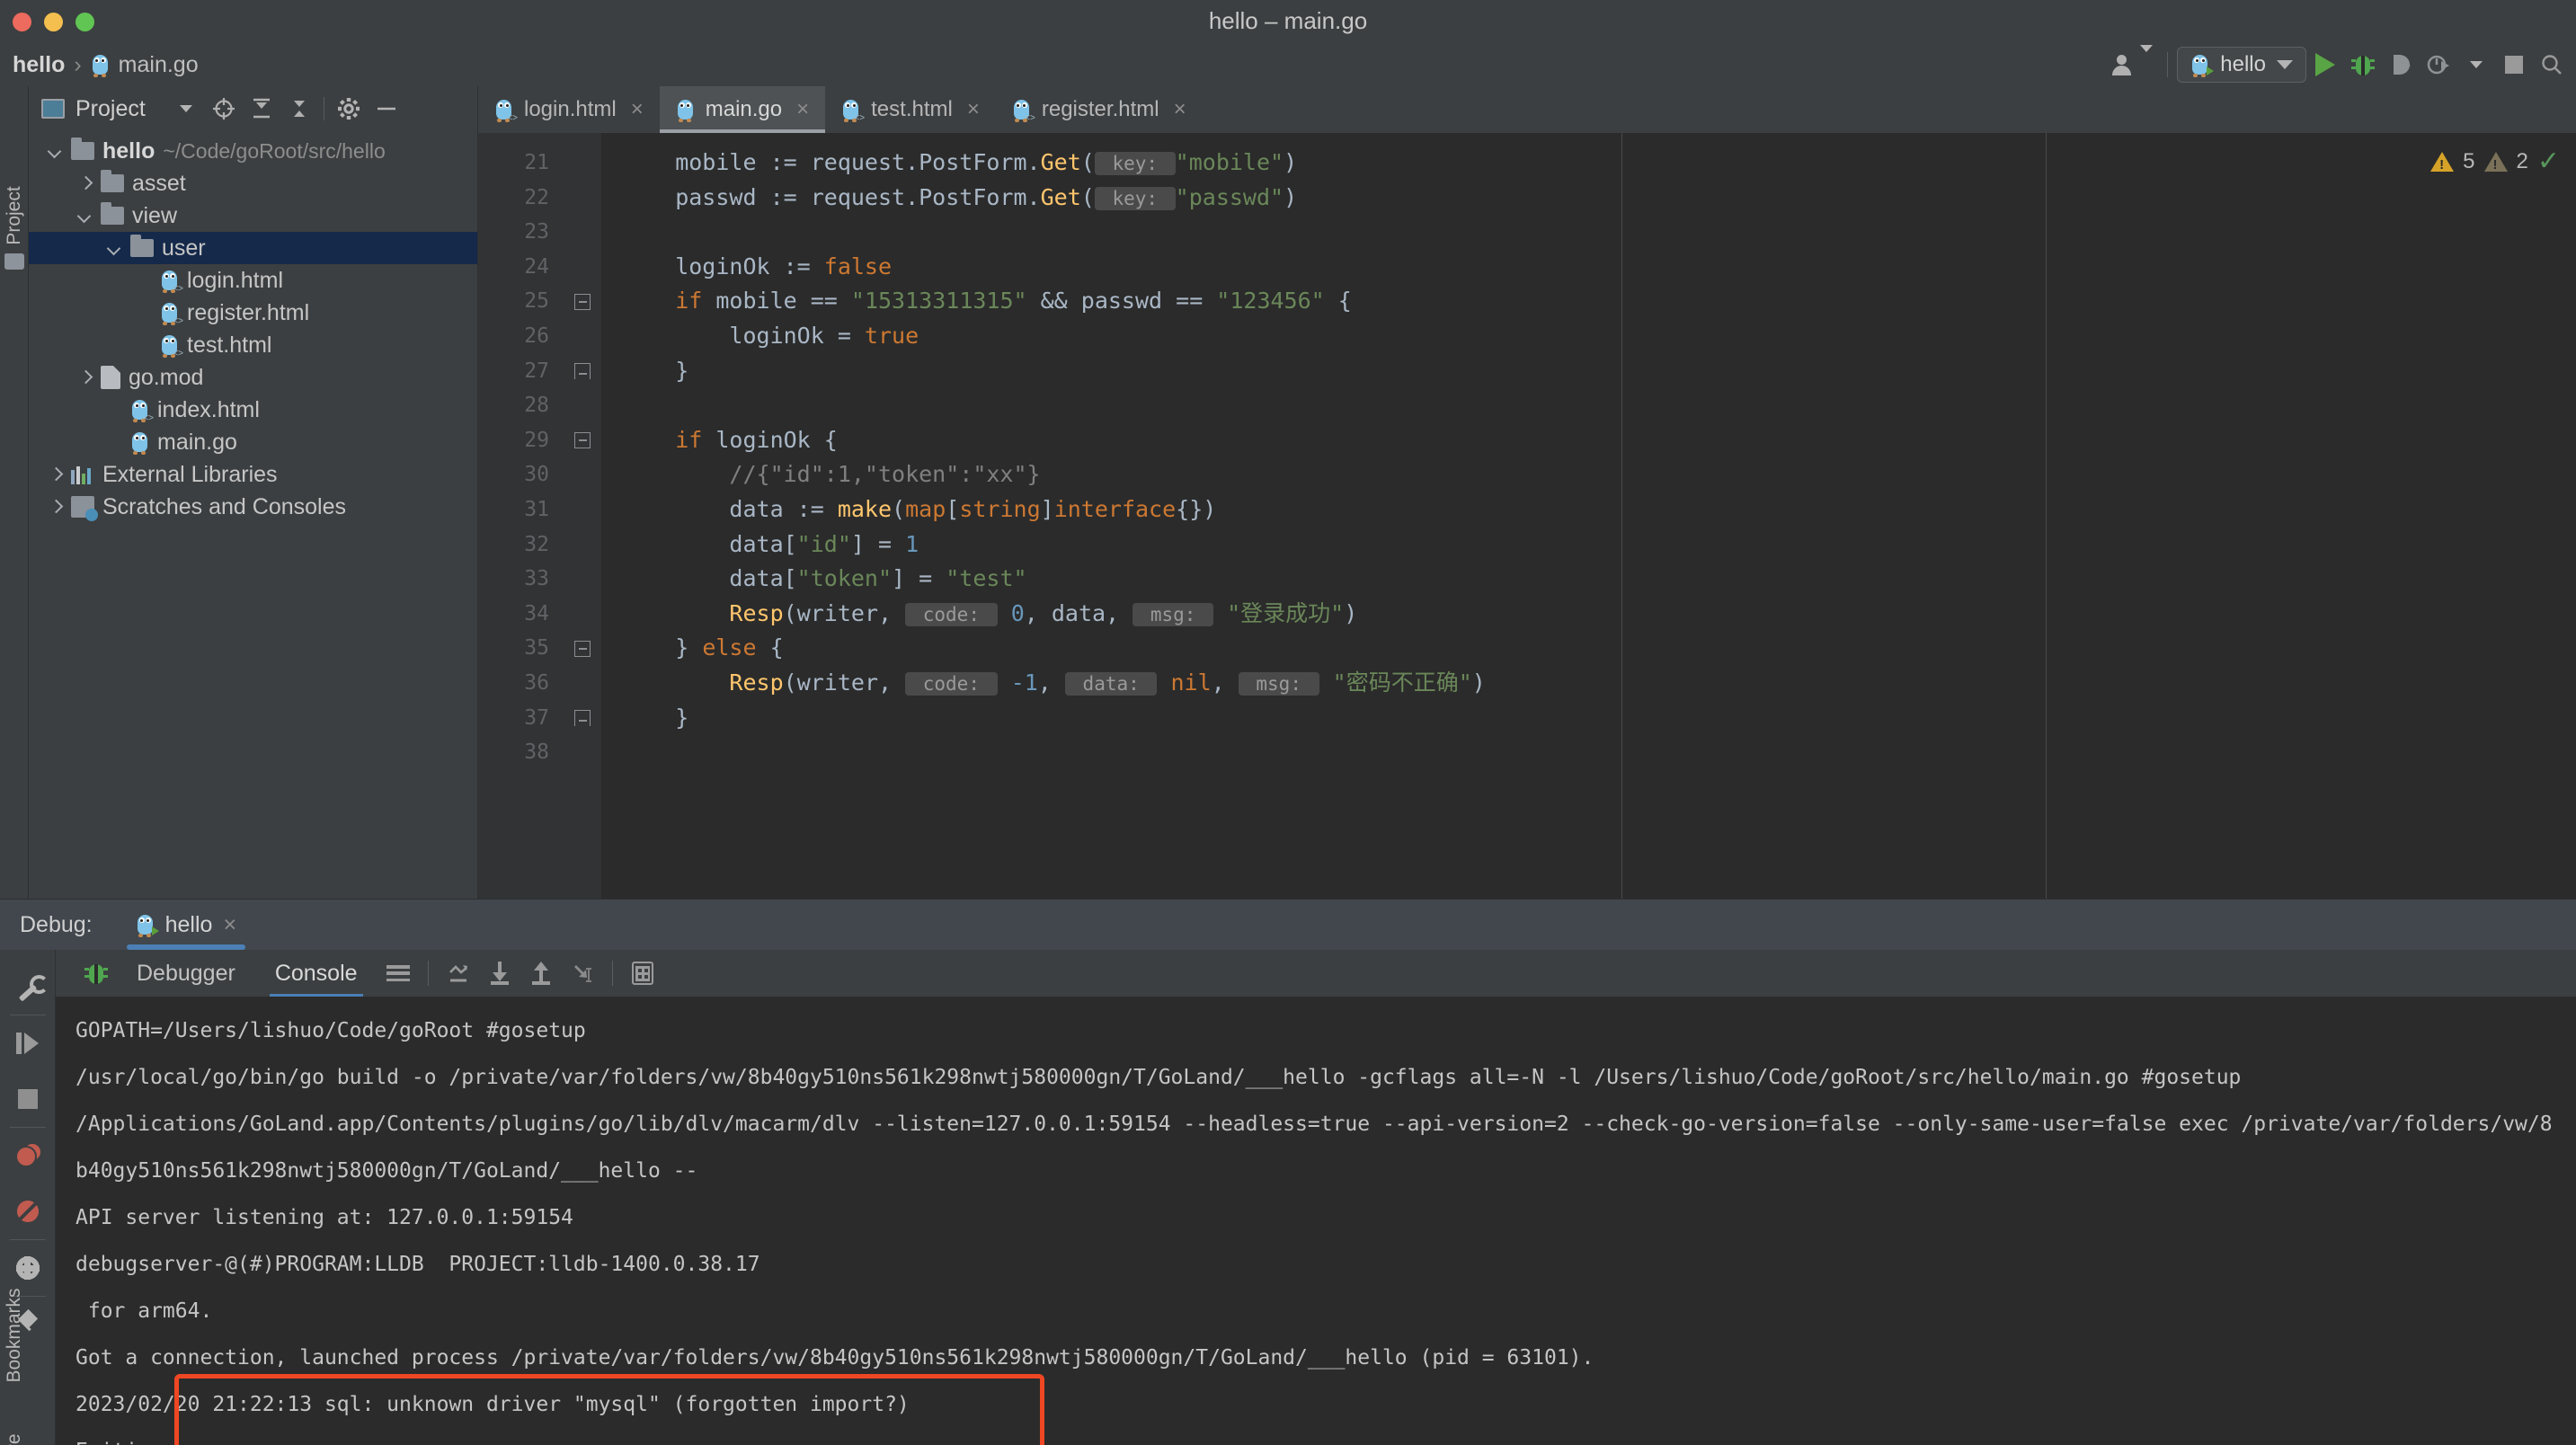 The width and height of the screenshot is (2576, 1445). Describe the element at coordinates (582, 973) in the screenshot. I see `jump-to-end-button` at that location.